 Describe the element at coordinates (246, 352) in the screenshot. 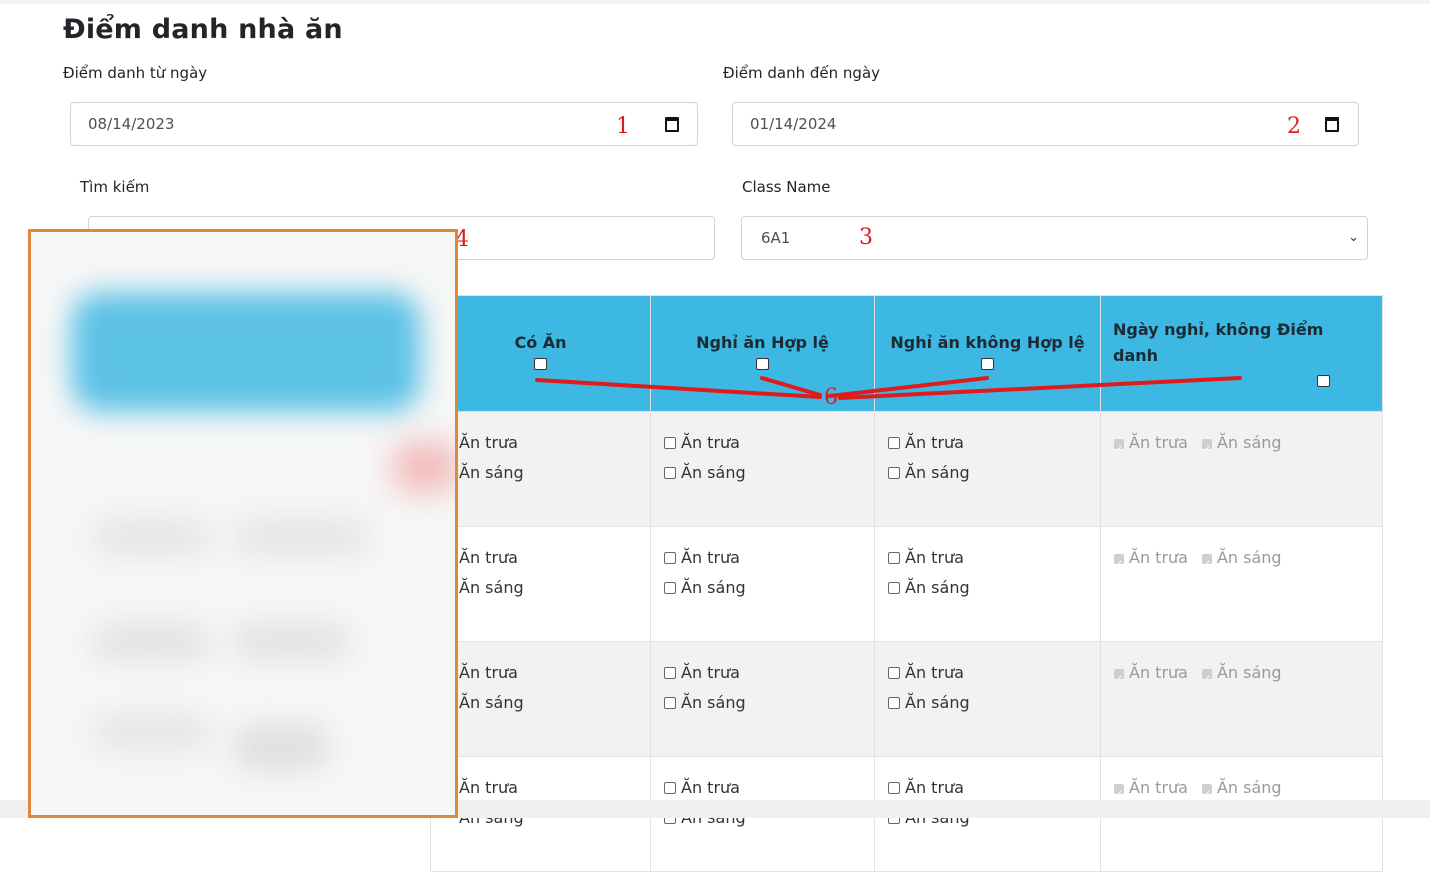

I see `redacted-header-blob` at that location.